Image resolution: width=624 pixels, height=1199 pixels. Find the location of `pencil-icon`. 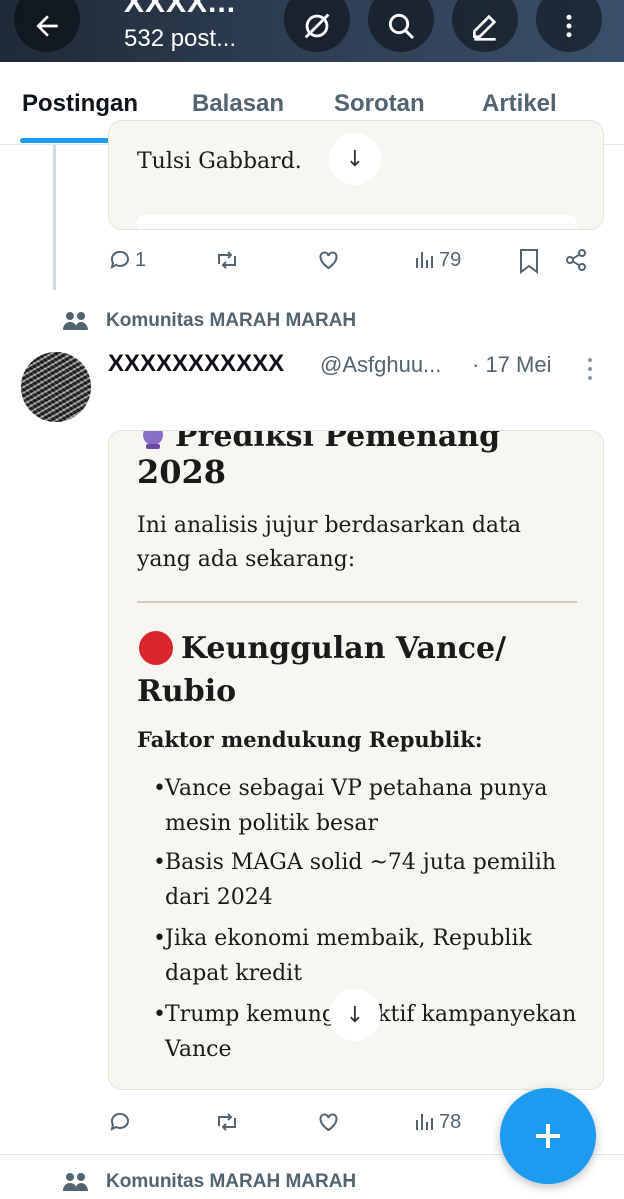

pencil-icon is located at coordinates (485, 27).